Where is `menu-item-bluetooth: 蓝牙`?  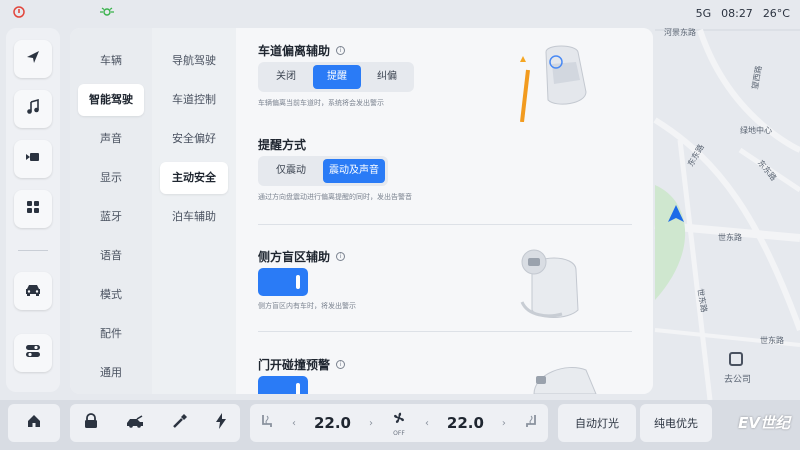
menu-item-bluetooth: 蓝牙 is located at coordinates (111, 217).